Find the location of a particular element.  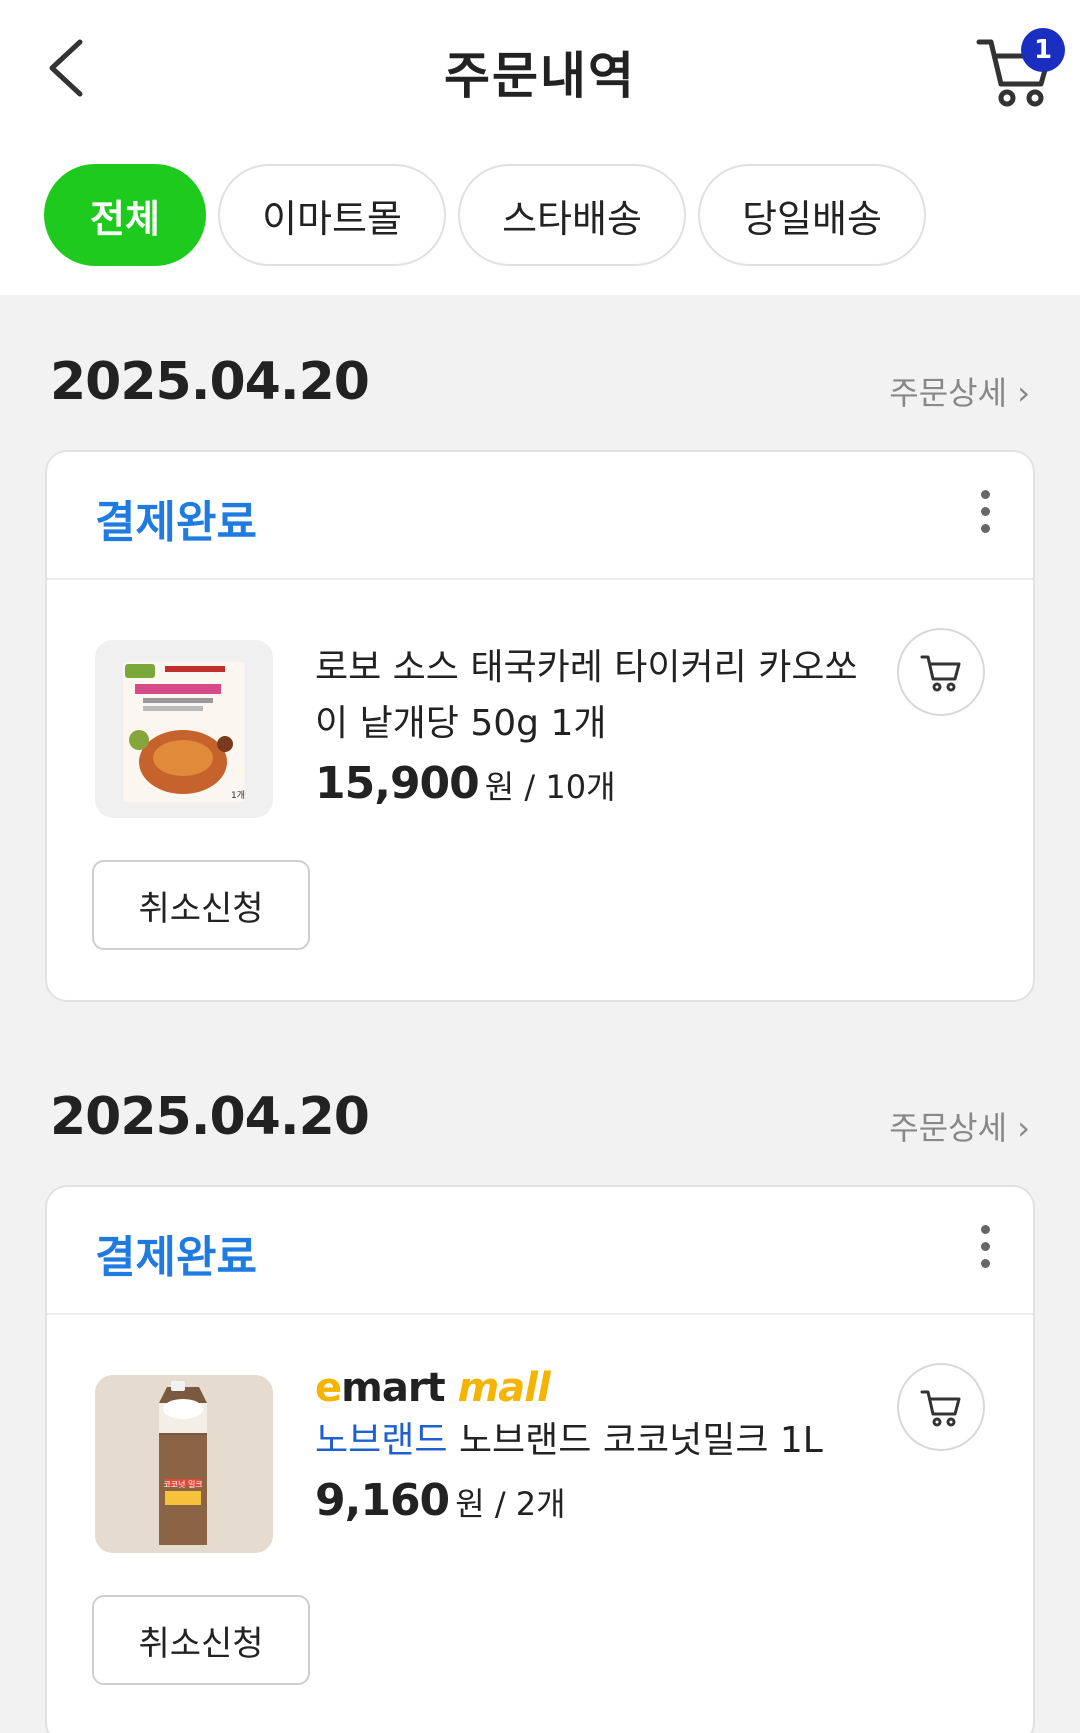

emart-mall-logo: emart mall is located at coordinates (595, 1388).